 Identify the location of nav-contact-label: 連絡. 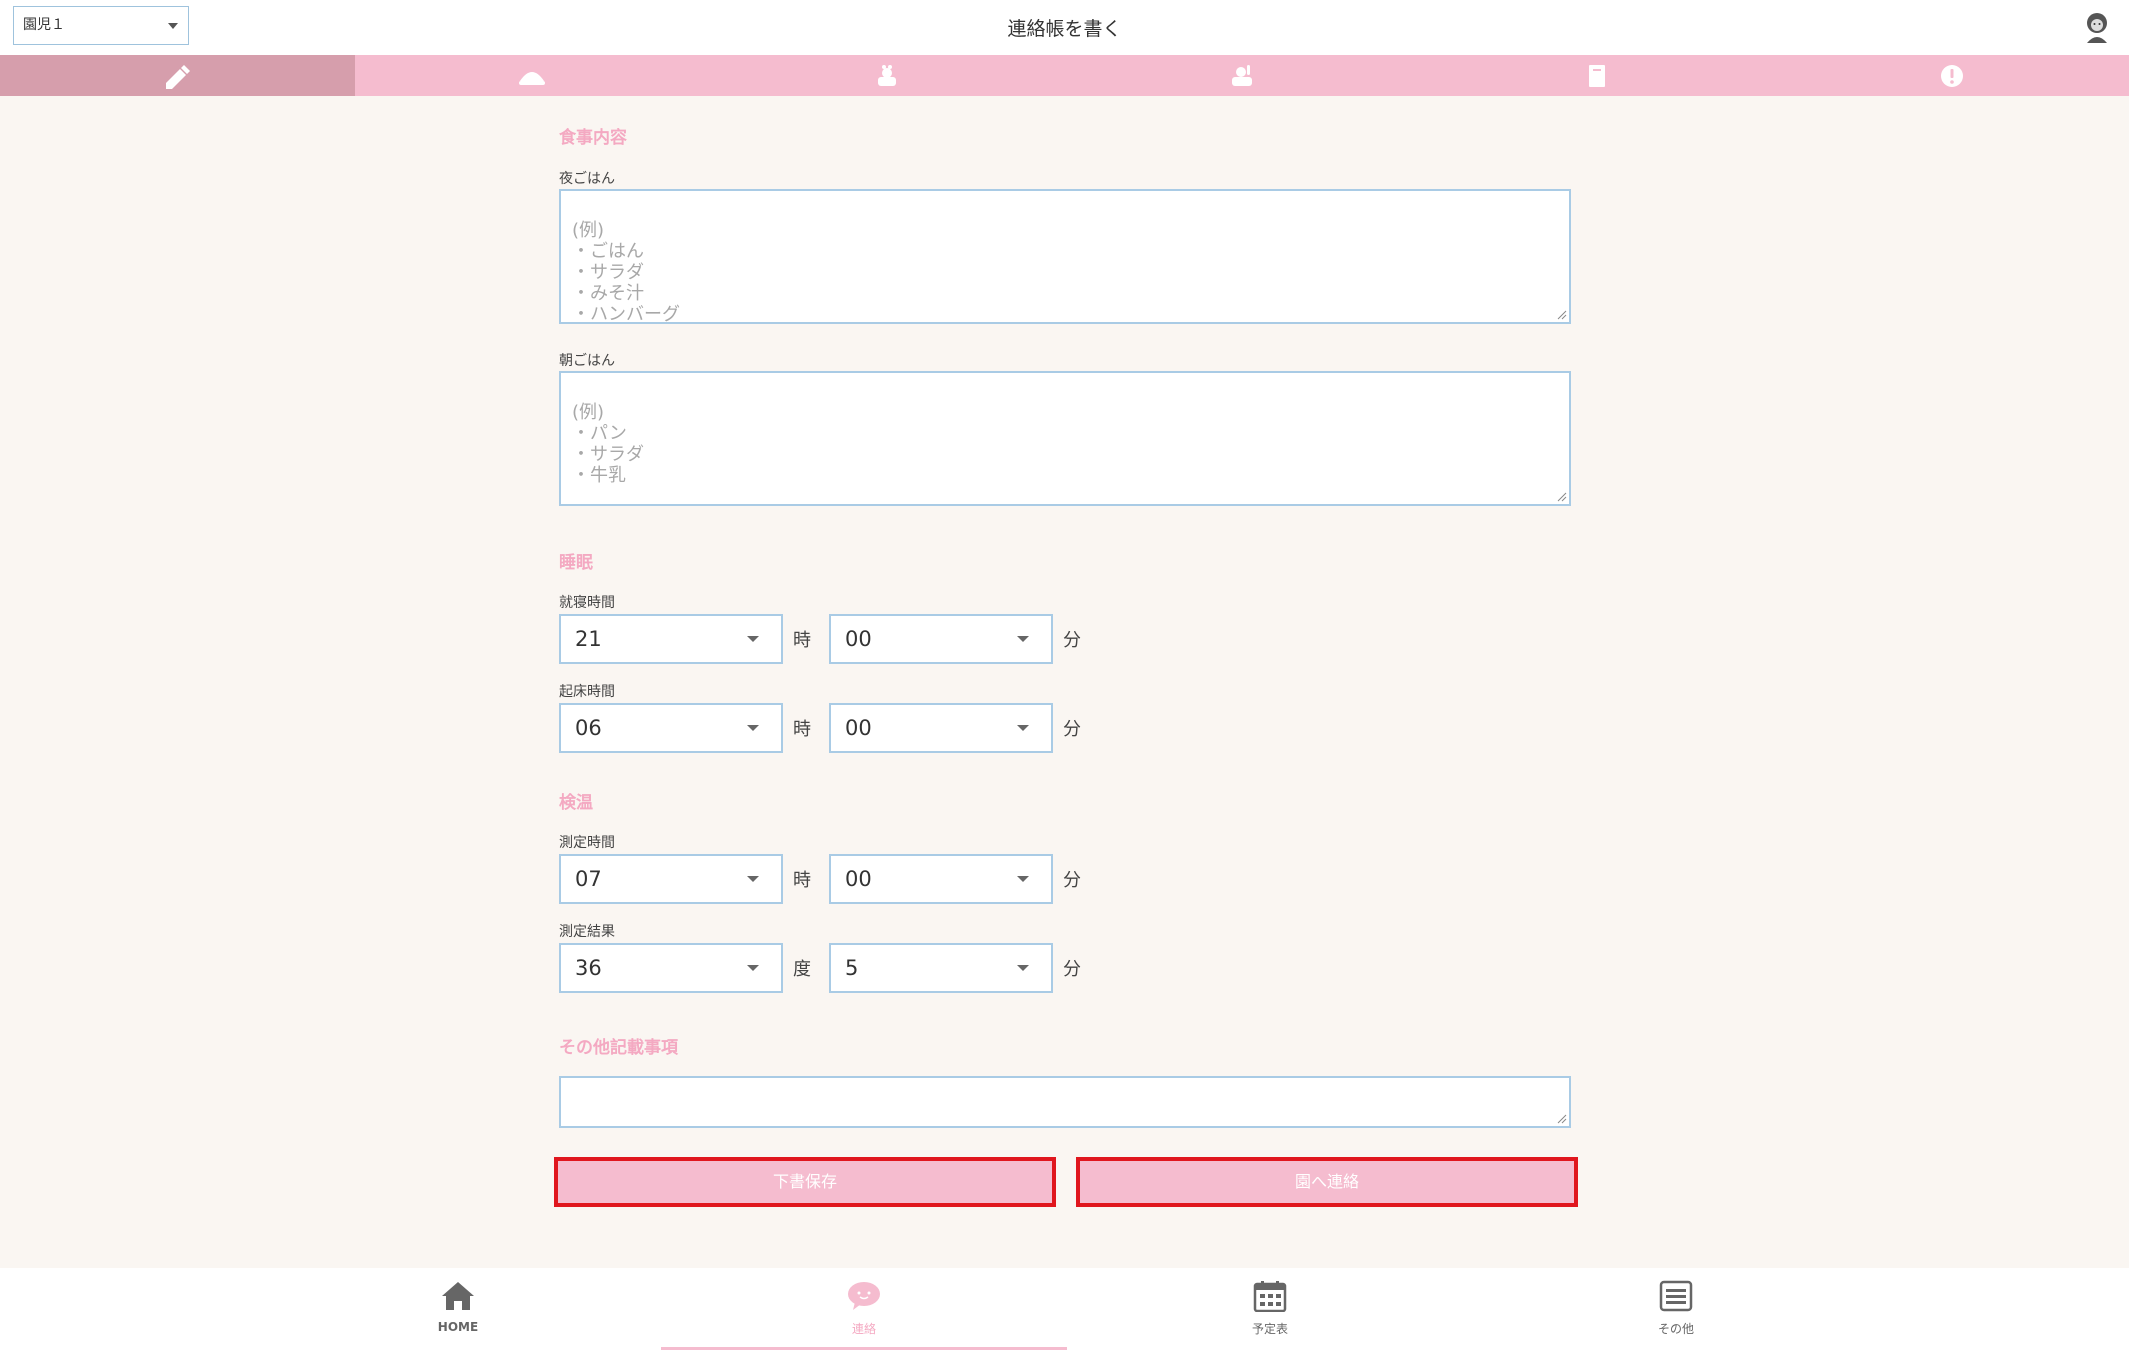
(863, 1329).